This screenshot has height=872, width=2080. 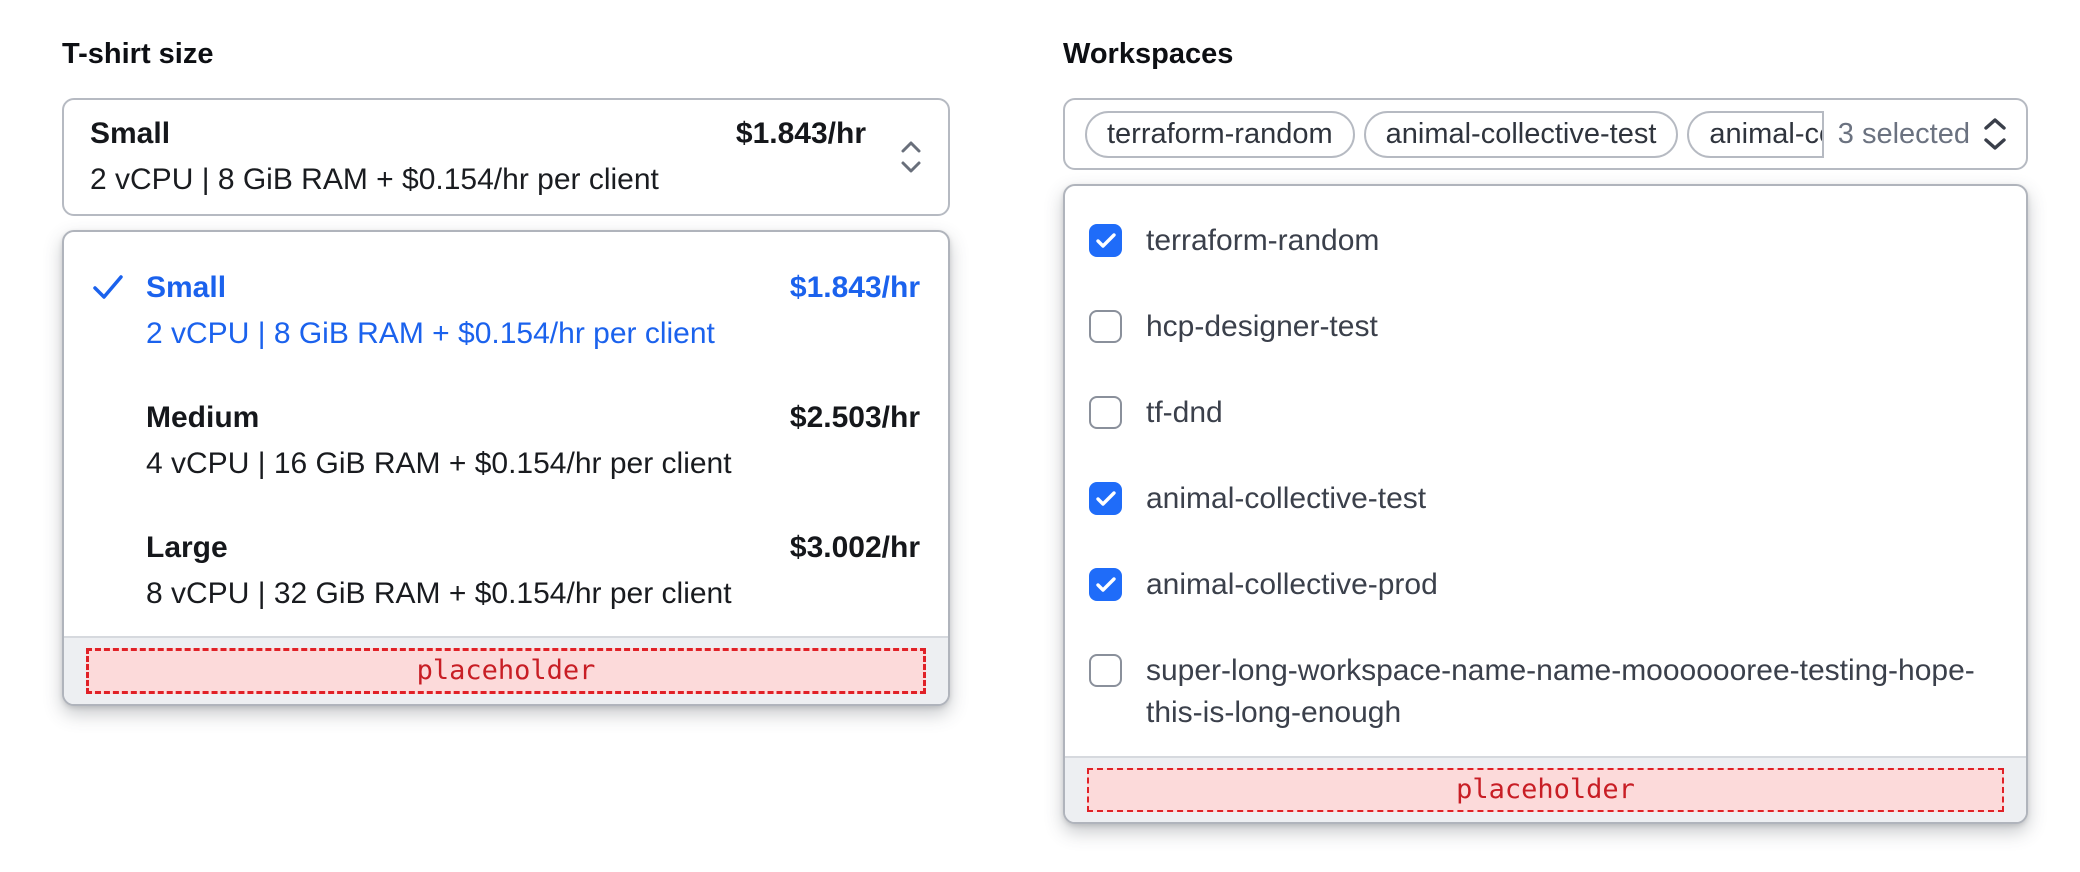 What do you see at coordinates (1262, 326) in the screenshot?
I see `workspace-name: hcp-designer-test` at bounding box center [1262, 326].